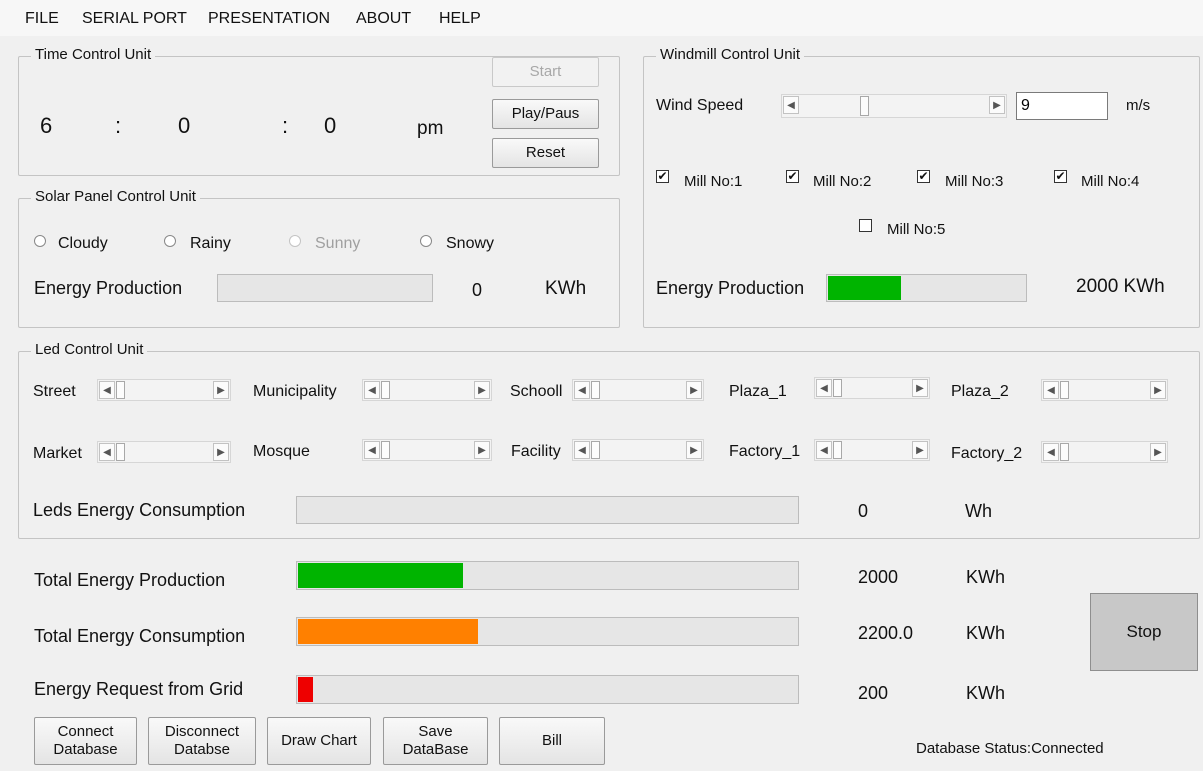 The image size is (1203, 771). I want to click on stop-button: Stop, so click(1144, 632).